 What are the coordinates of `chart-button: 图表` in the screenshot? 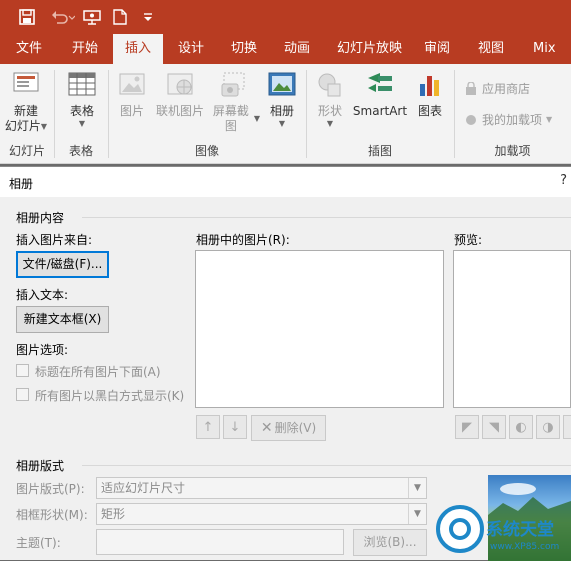 It's located at (430, 94).